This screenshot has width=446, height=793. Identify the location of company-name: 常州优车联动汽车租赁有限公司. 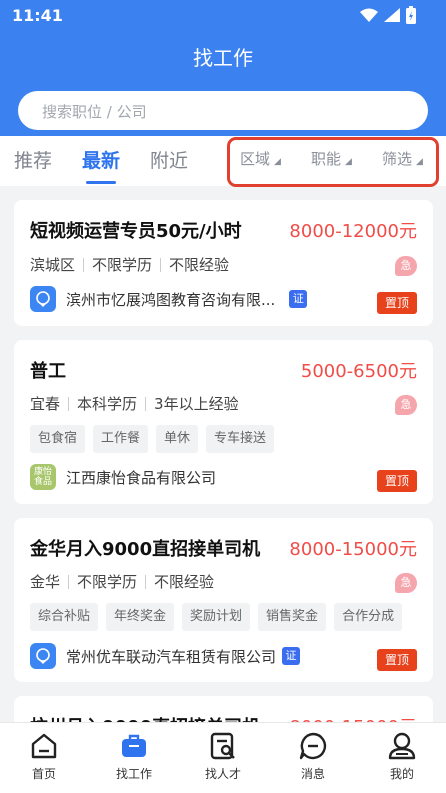
(171, 656).